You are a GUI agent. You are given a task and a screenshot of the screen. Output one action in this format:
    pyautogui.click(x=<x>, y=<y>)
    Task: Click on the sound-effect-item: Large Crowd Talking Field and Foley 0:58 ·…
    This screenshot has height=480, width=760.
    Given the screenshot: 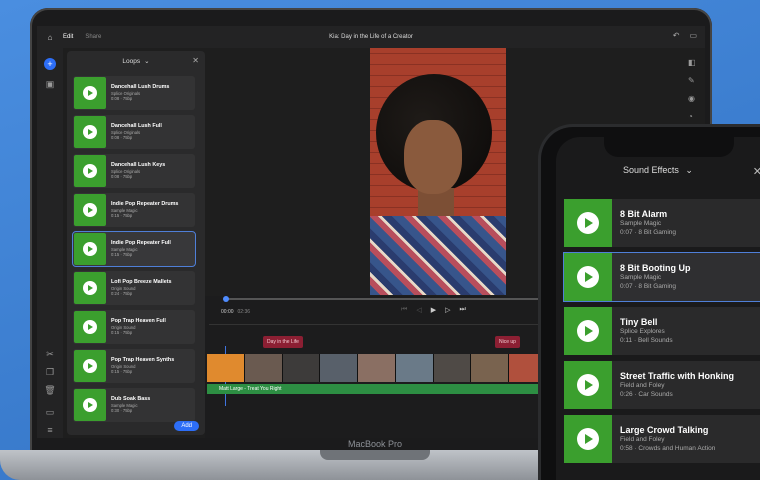 What is the action you would take?
    pyautogui.click(x=662, y=439)
    